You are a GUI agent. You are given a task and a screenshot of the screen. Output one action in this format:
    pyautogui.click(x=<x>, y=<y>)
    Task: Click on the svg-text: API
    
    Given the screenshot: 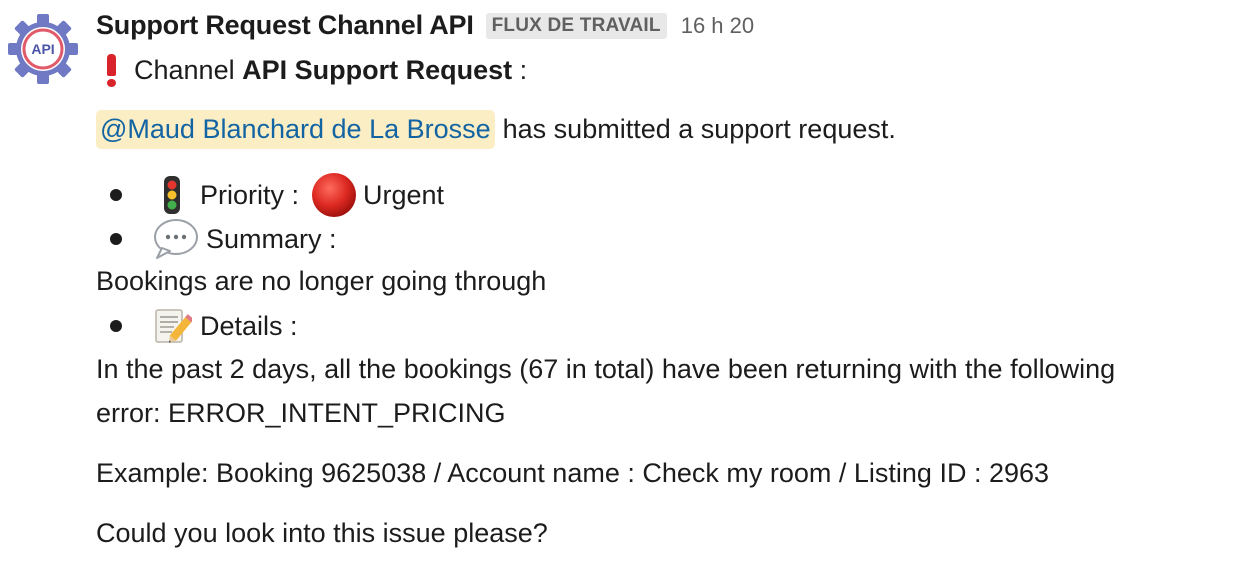 What is the action you would take?
    pyautogui.click(x=42, y=49)
    